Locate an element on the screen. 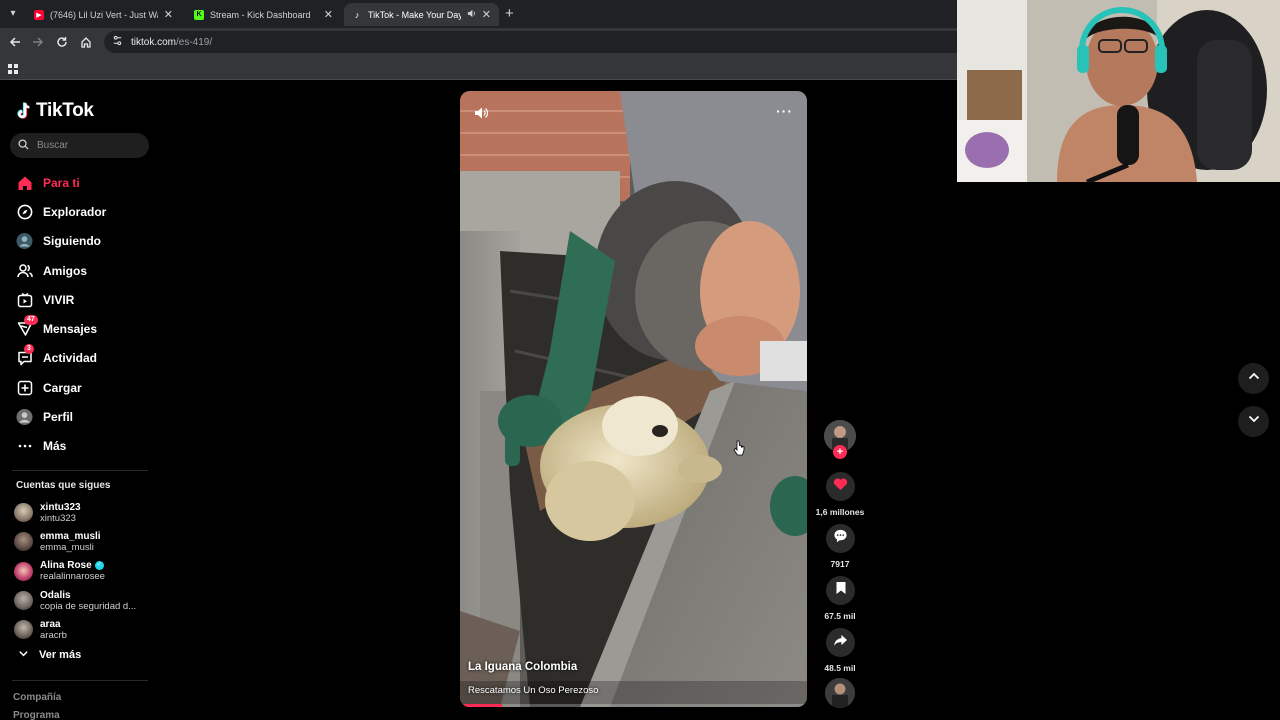 The height and width of the screenshot is (720, 1280). menu-item-para-ti: Para ti is located at coordinates (80, 182).